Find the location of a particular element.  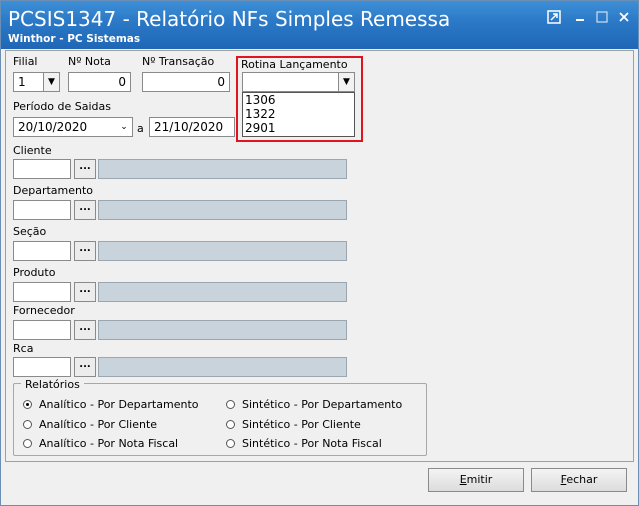

rotina-option: 1306 is located at coordinates (299, 100).